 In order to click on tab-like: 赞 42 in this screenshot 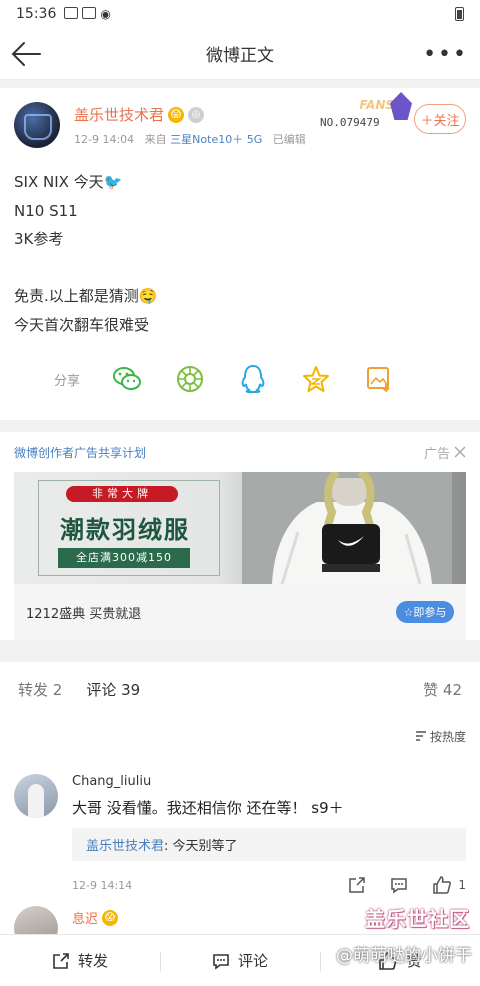, I will do `click(442, 689)`.